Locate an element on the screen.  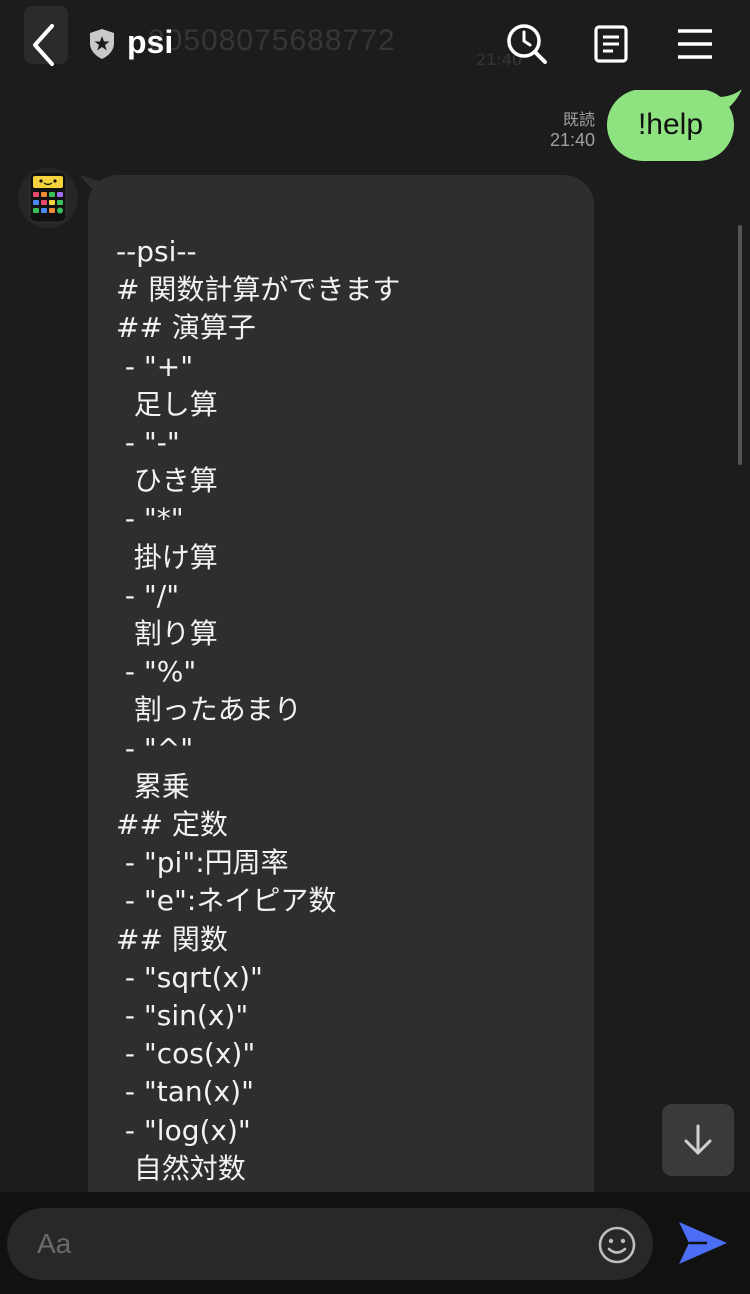
arrow-down-icon is located at coordinates (698, 1139).